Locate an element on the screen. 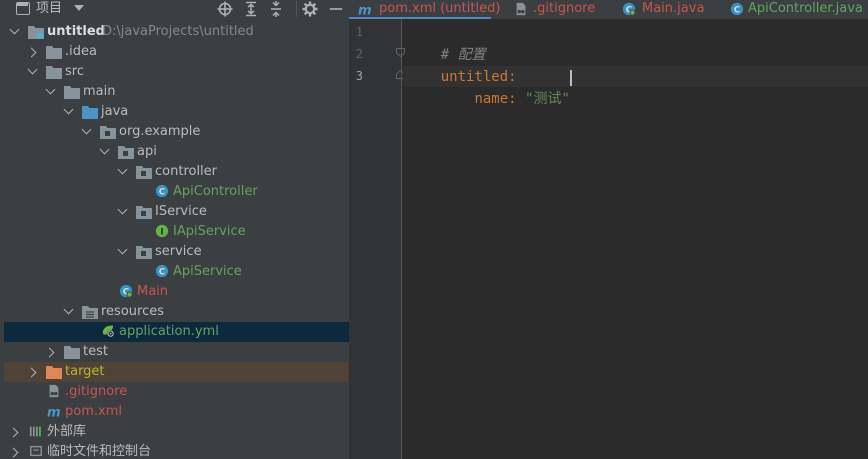  tree-item-main: main is located at coordinates (174, 92).